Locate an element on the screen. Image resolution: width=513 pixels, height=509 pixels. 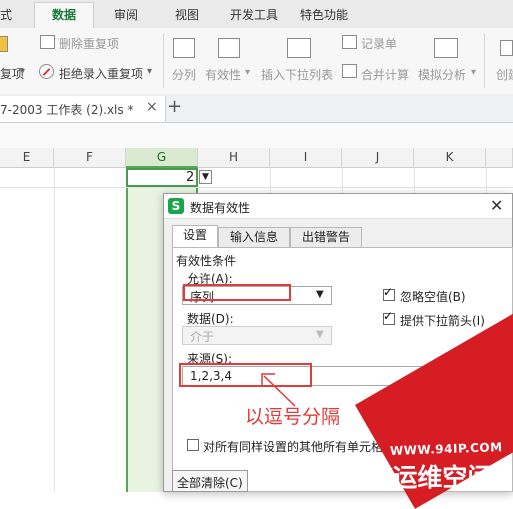
tab-formula-partial: 式 is located at coordinates (6, 16).